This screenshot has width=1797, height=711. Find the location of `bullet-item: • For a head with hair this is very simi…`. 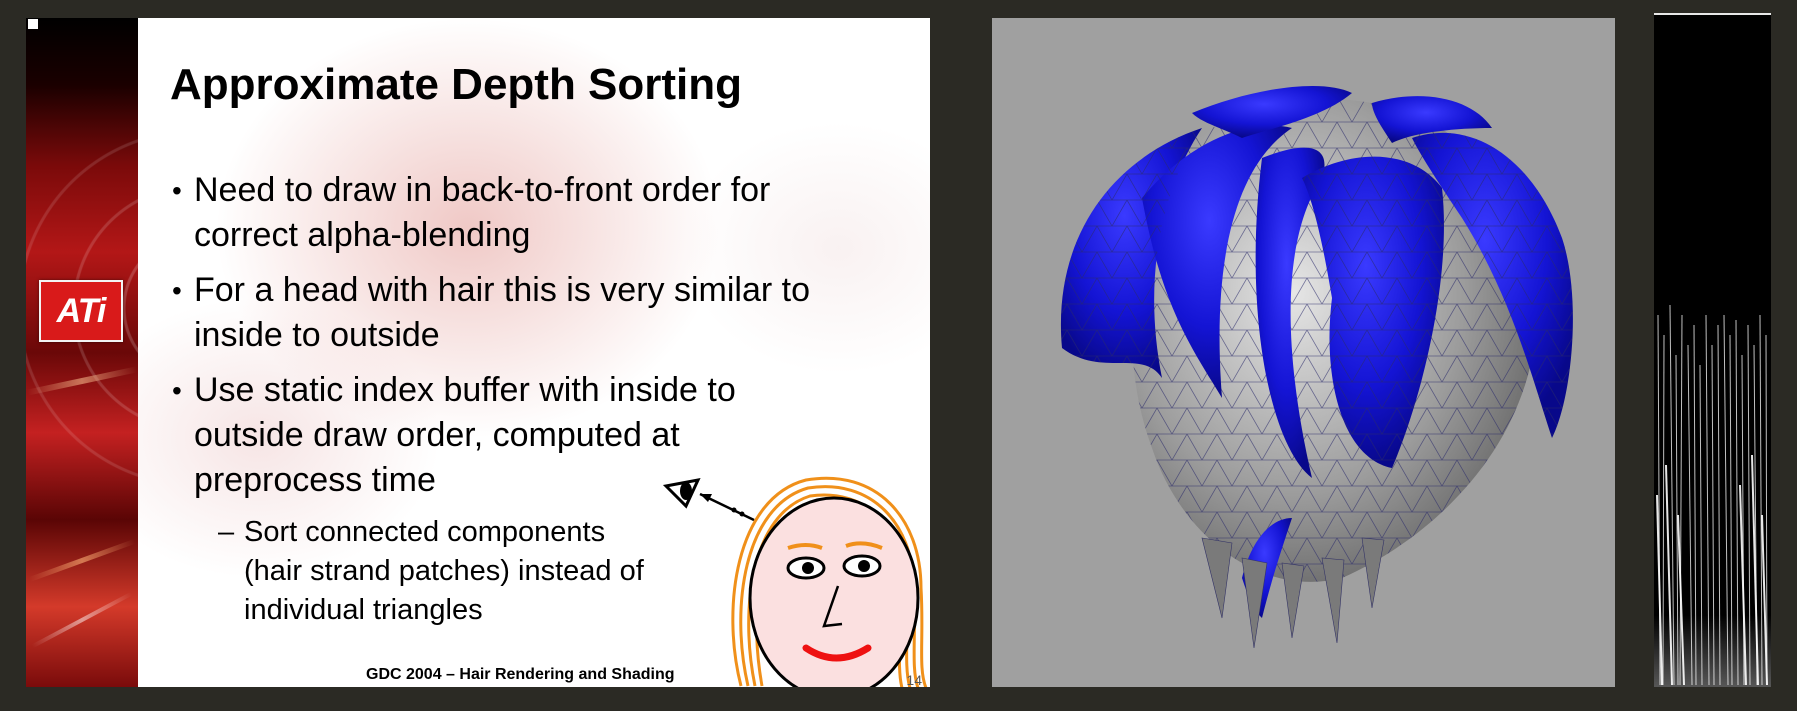

bullet-item: • For a head with hair this is very simi… is located at coordinates (522, 313).